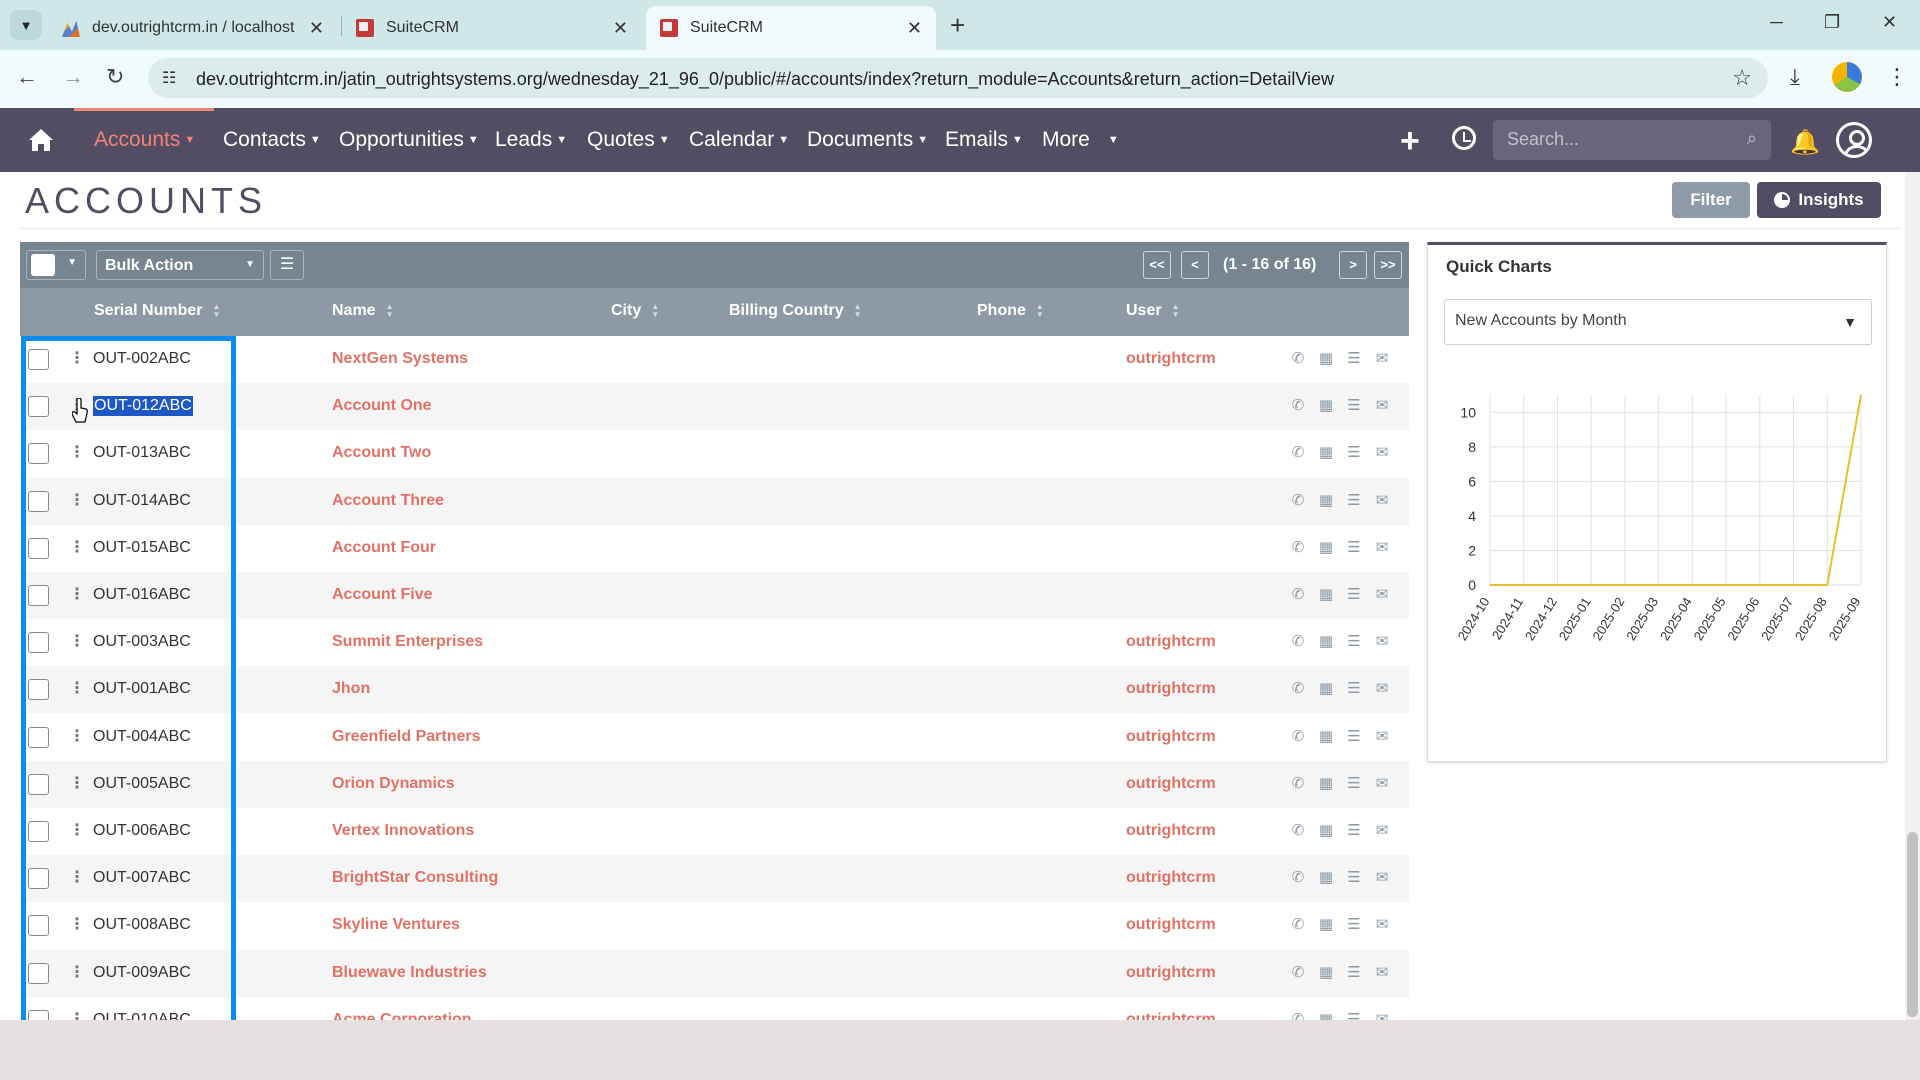 This screenshot has width=1920, height=1080. Describe the element at coordinates (1742, 78) in the screenshot. I see `bookmark-star-icon: ☆` at that location.